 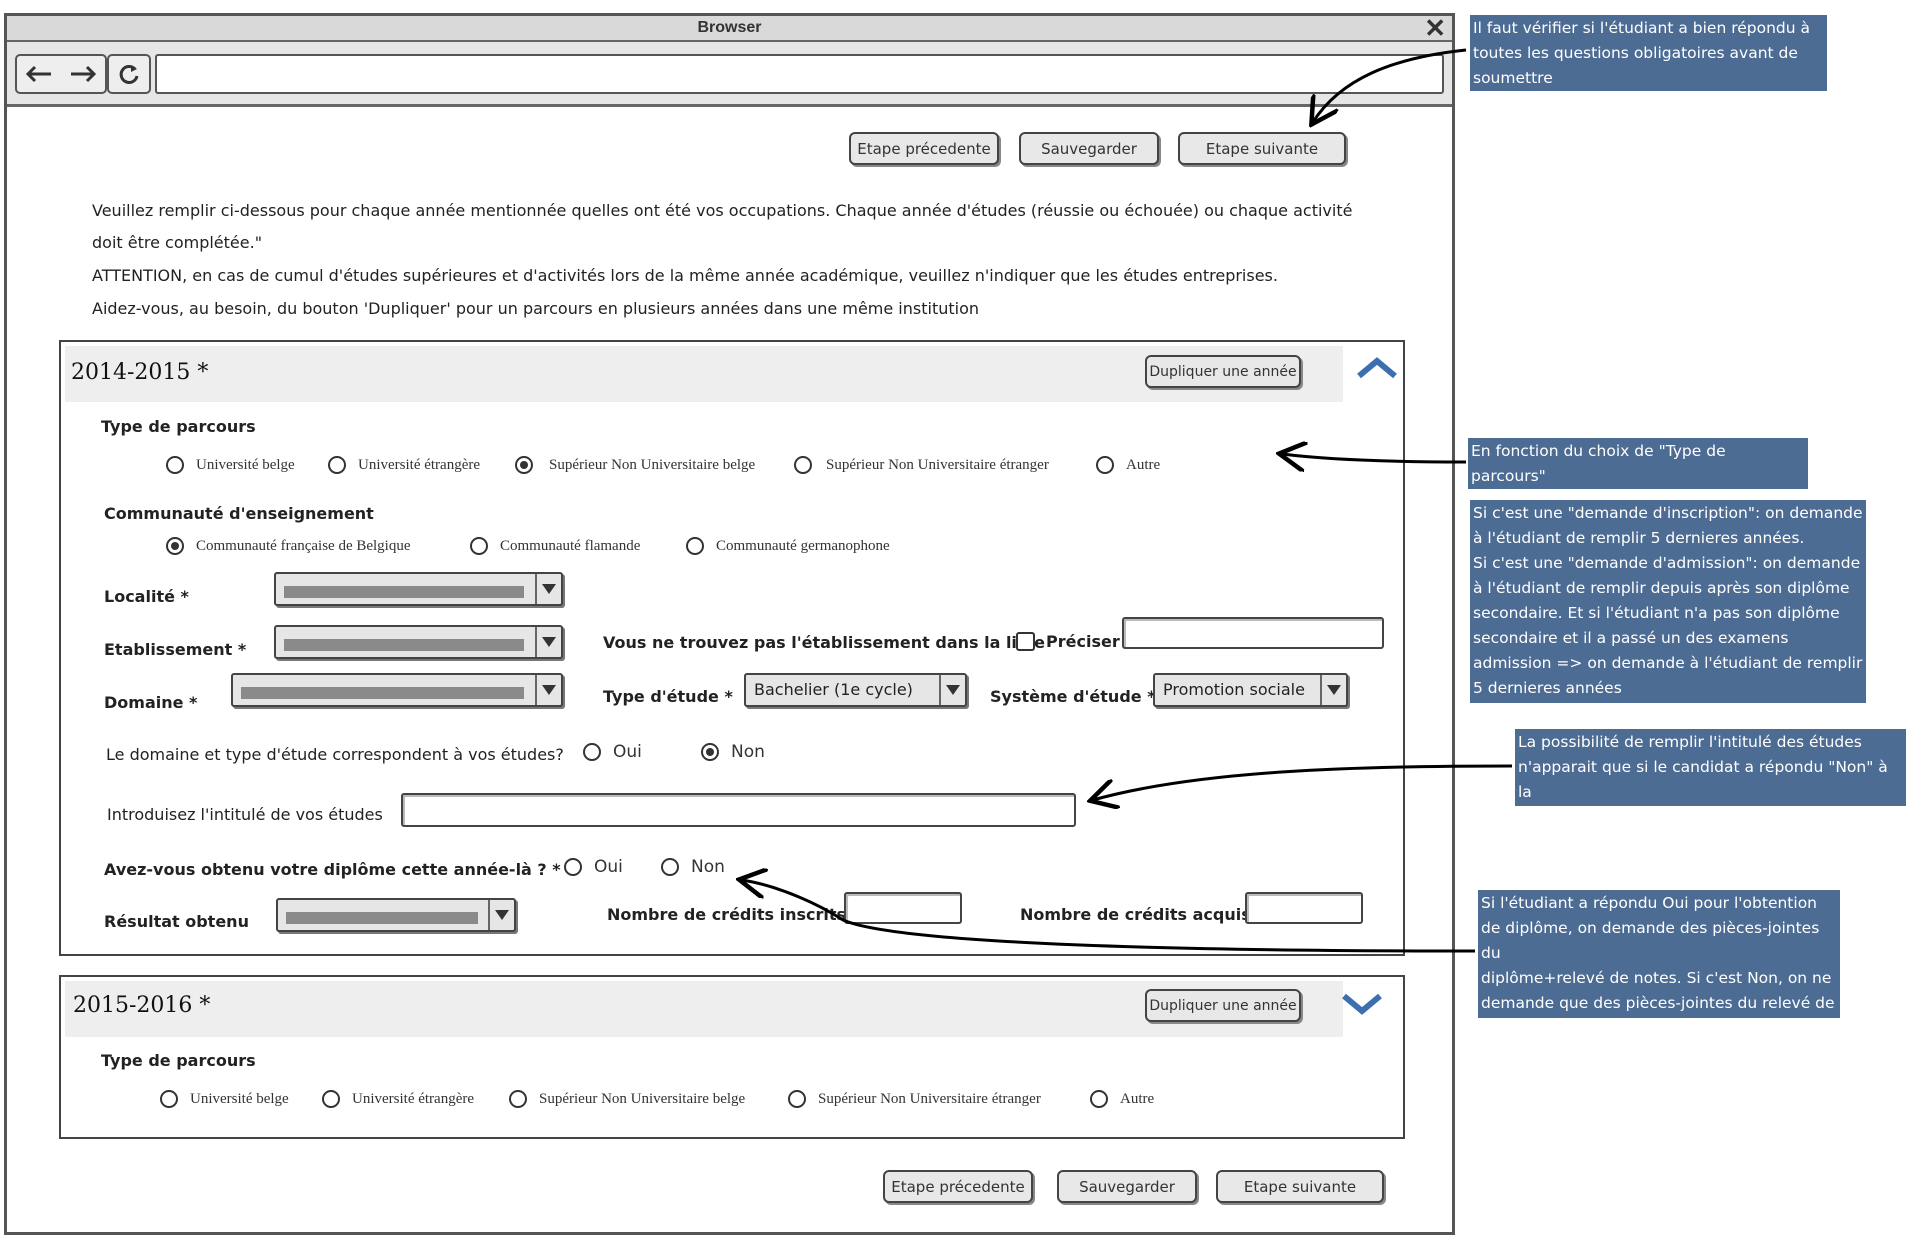 What do you see at coordinates (924, 148) in the screenshot?
I see `previous-step-button: Etape précedente` at bounding box center [924, 148].